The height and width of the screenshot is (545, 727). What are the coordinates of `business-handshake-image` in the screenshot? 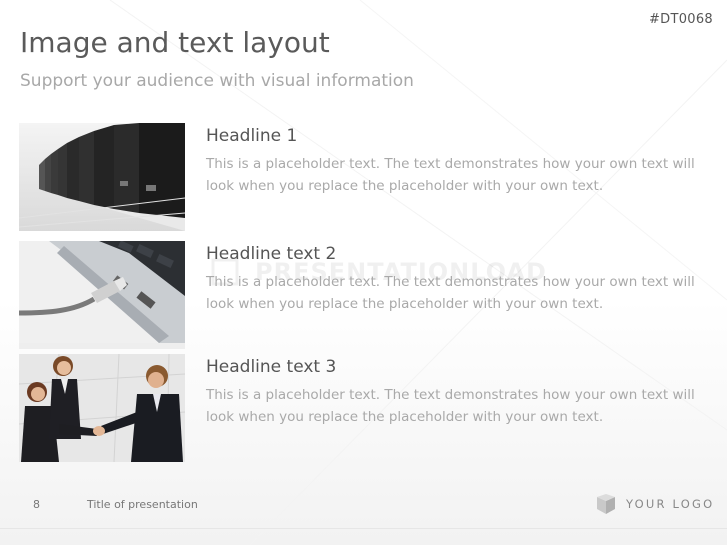 It's located at (102, 408).